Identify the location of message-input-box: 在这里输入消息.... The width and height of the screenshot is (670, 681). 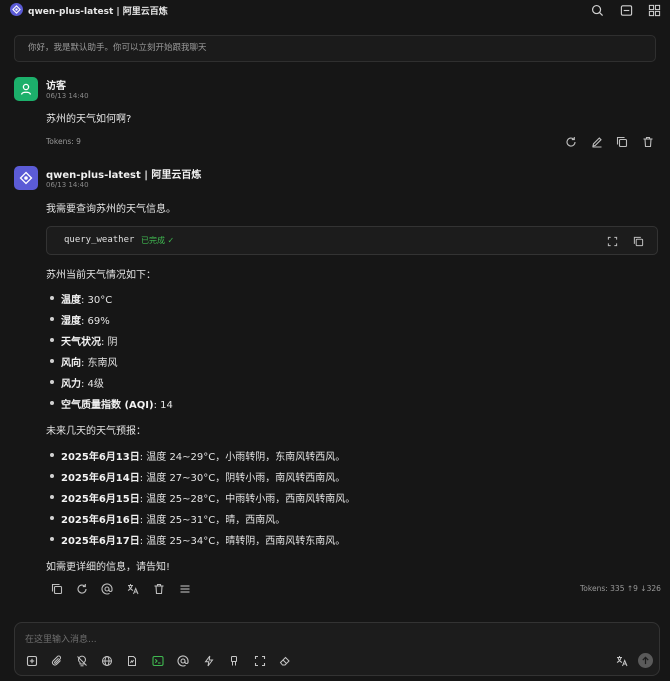
(337, 649).